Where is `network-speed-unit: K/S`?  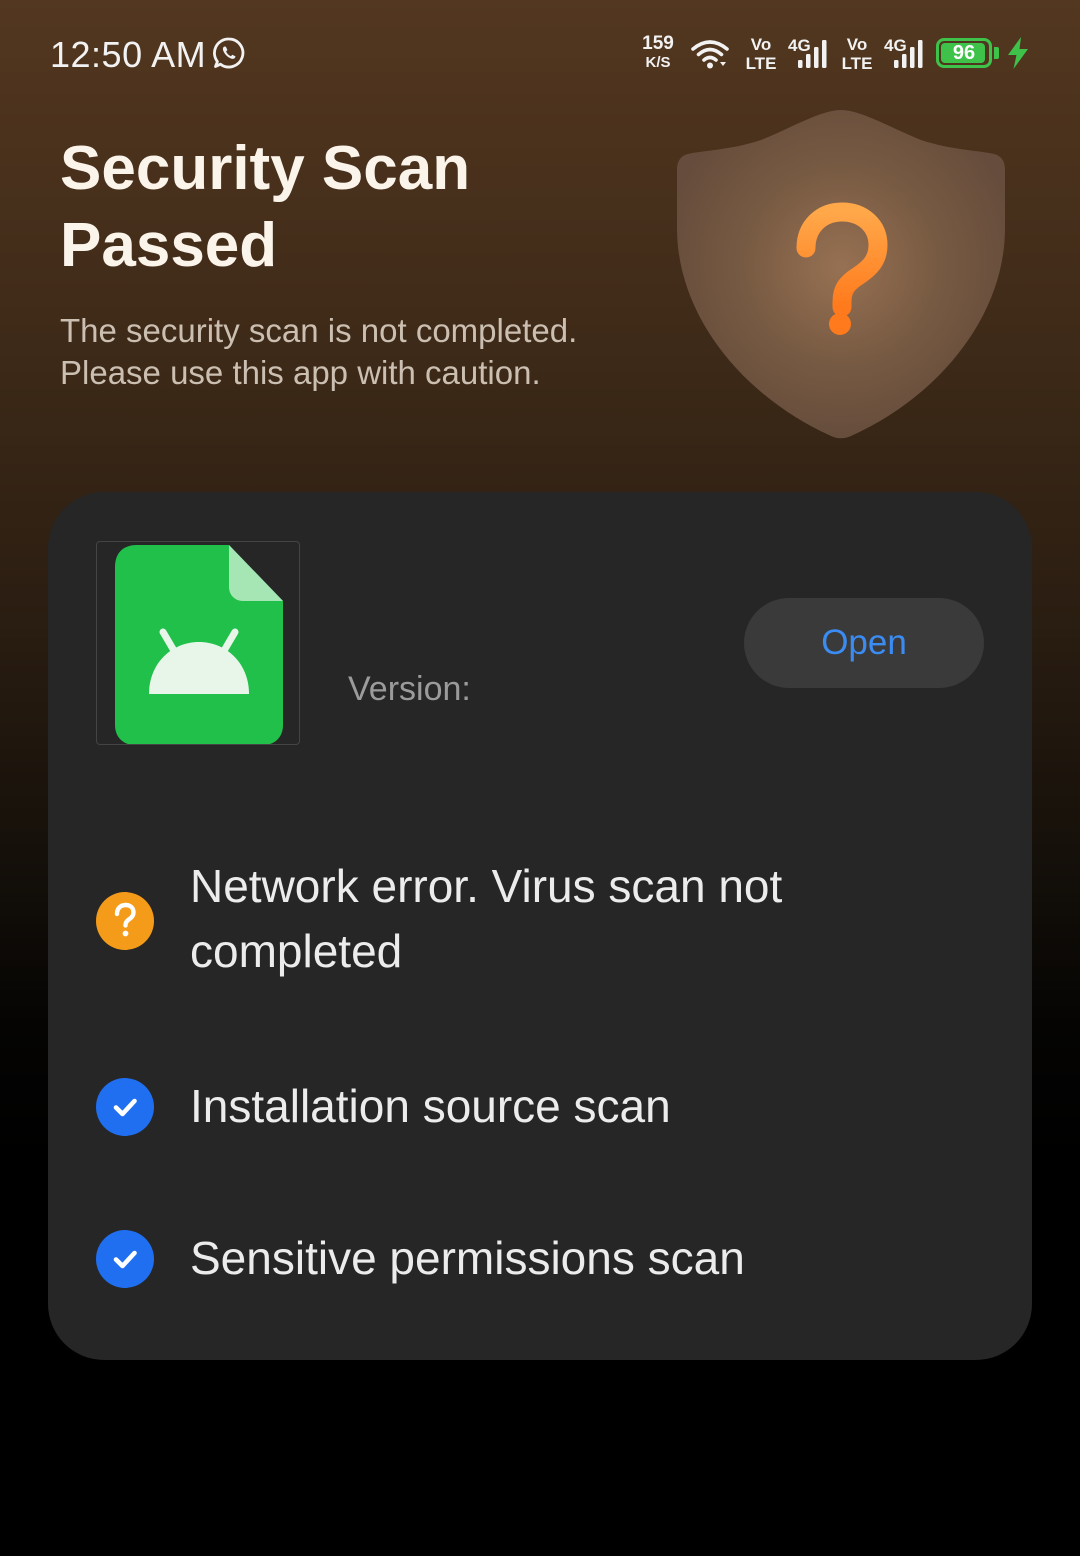 network-speed-unit: K/S is located at coordinates (658, 62).